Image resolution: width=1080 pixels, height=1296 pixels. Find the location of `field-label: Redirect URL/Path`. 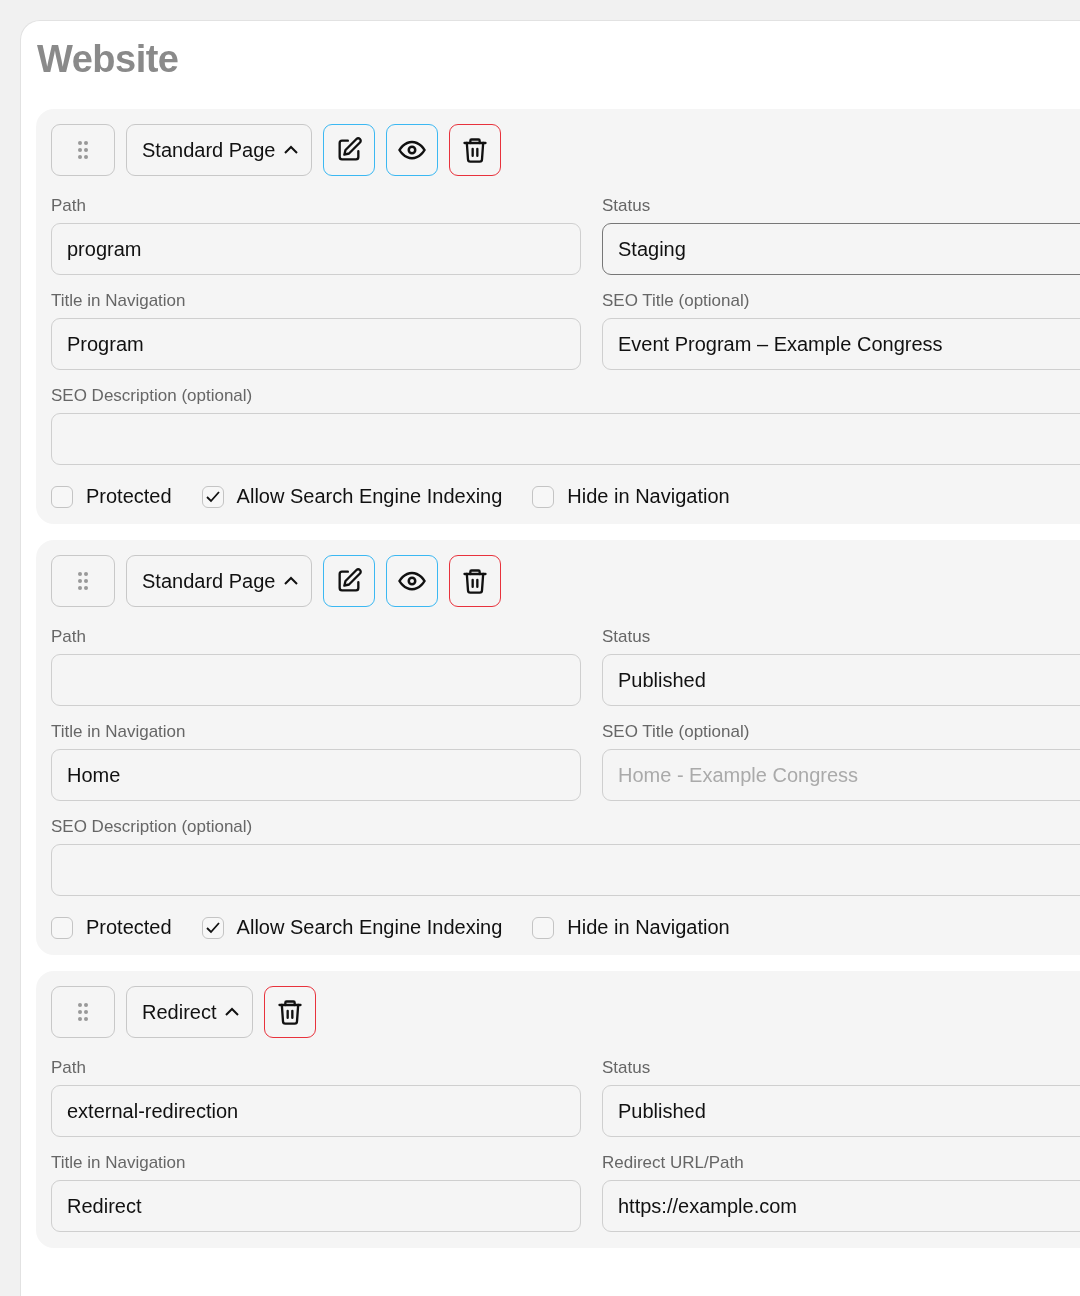

field-label: Redirect URL/Path is located at coordinates (673, 1163).